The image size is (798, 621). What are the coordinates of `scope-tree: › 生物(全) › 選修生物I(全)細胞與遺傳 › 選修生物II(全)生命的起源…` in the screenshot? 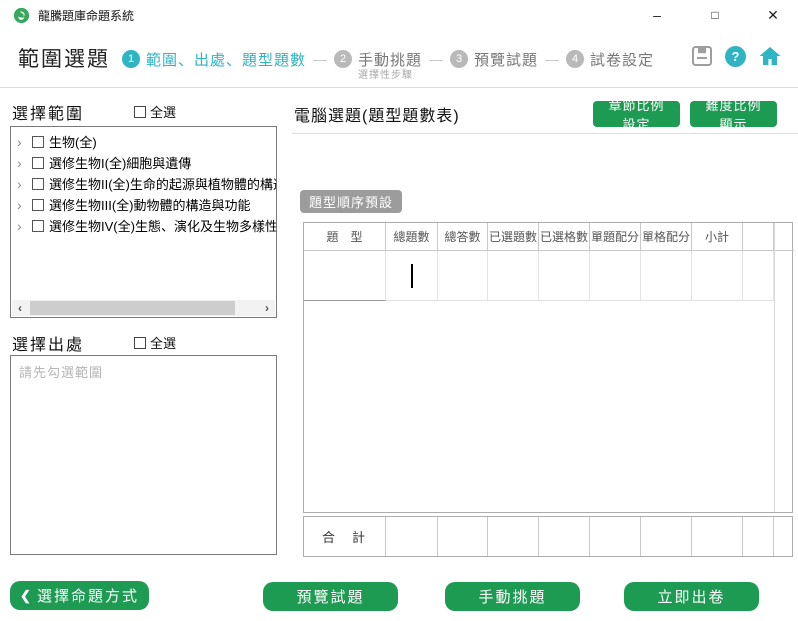 It's located at (143, 222).